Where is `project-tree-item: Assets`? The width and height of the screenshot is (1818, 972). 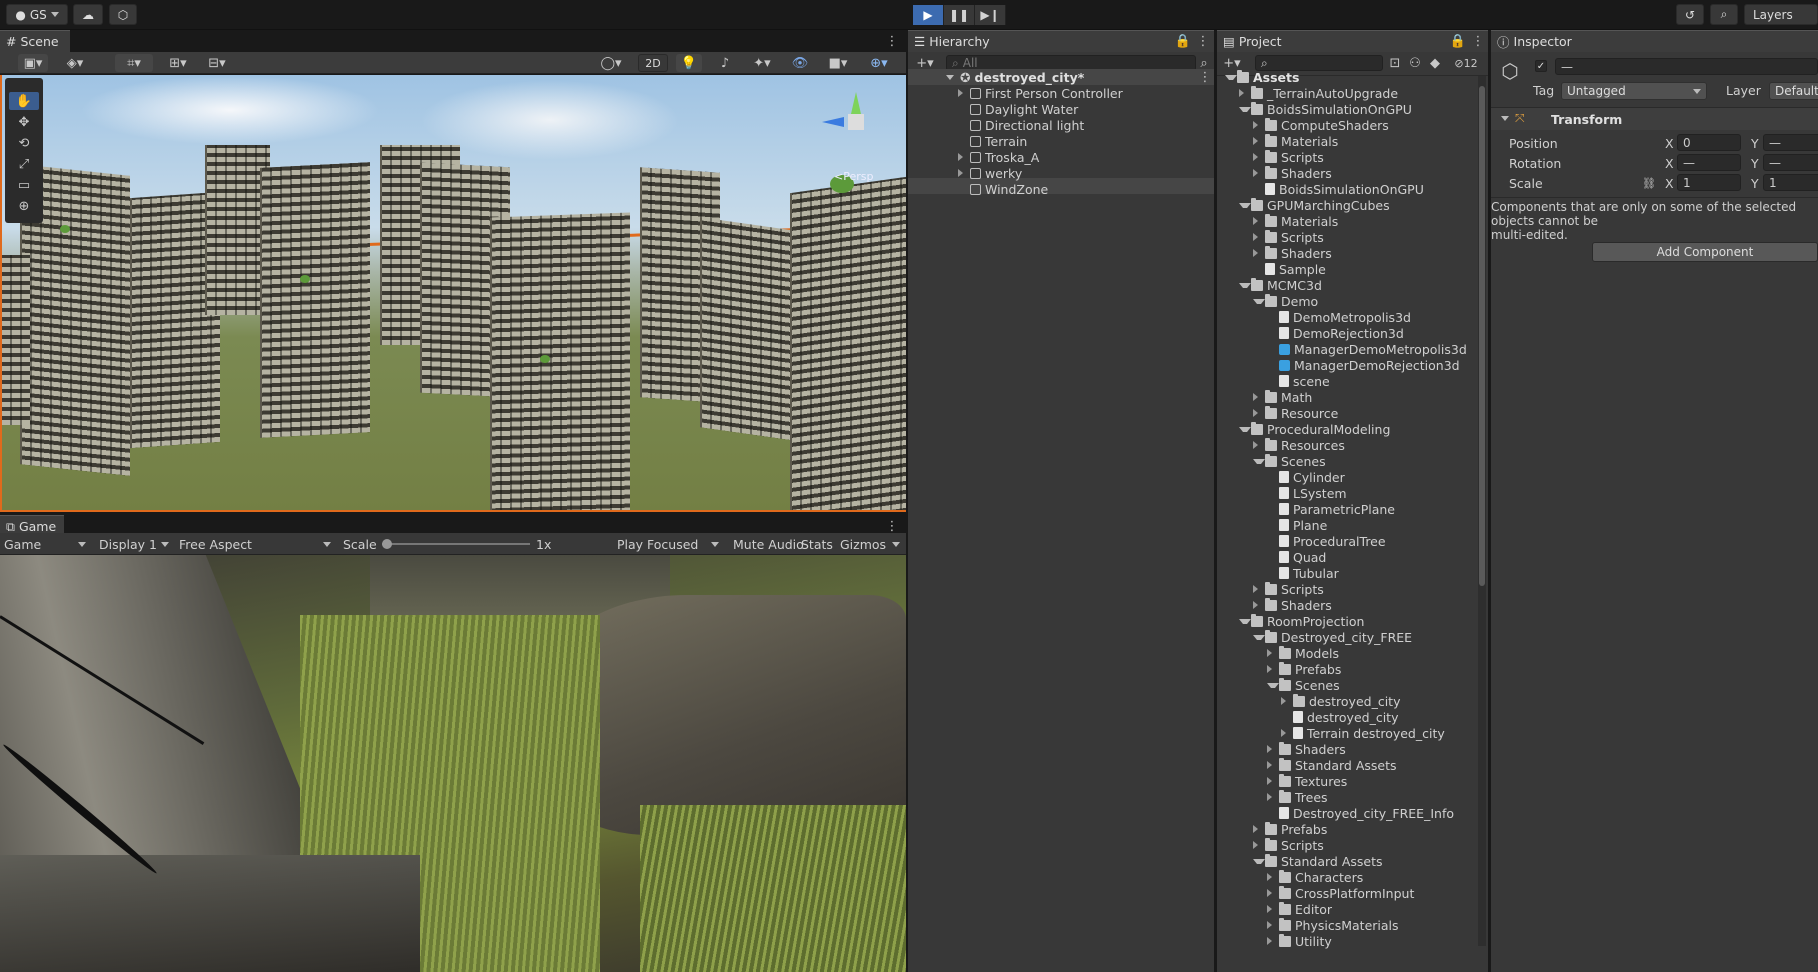
project-tree-item: Assets is located at coordinates (1262, 77).